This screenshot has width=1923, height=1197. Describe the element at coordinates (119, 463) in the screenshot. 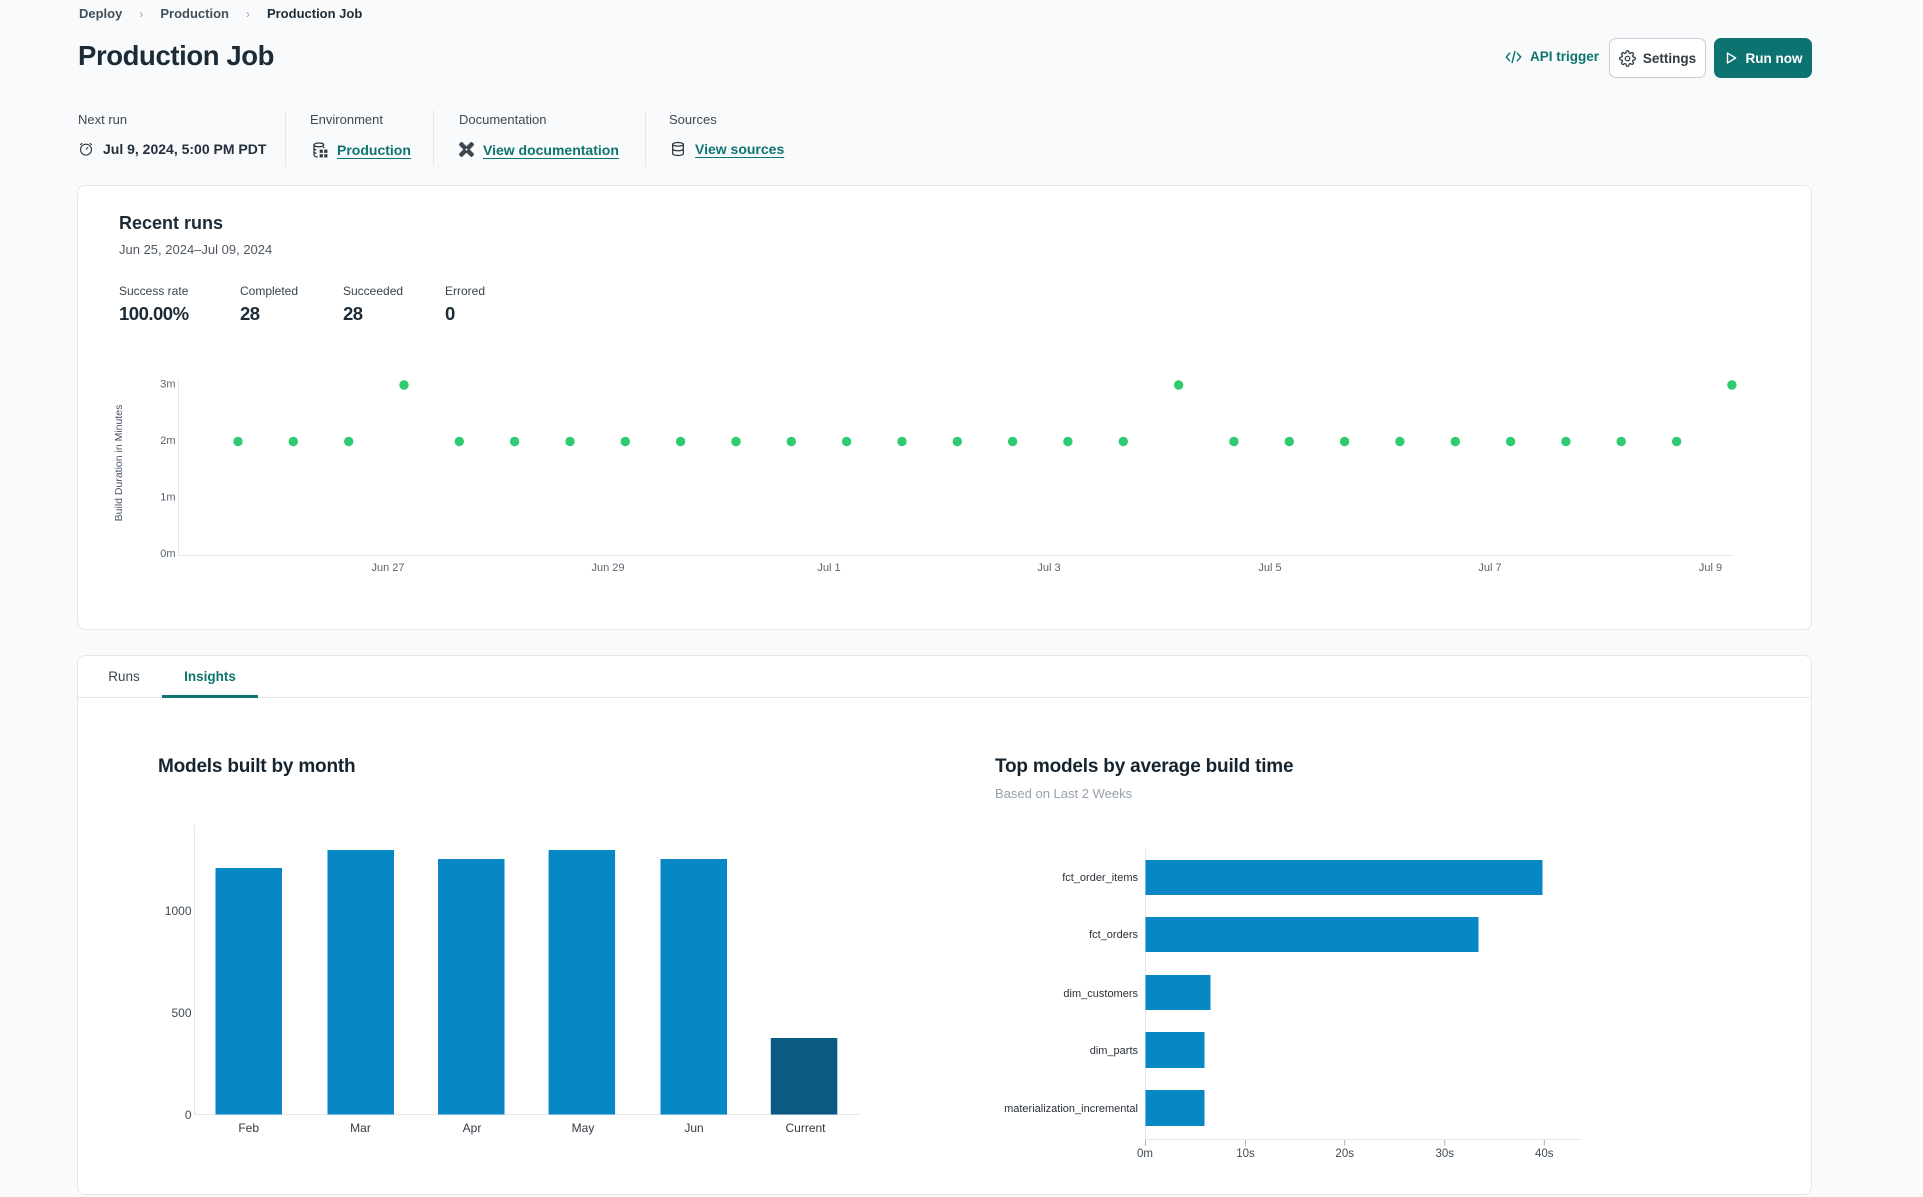

I see `svg-text: Build Duration in Minutes` at that location.